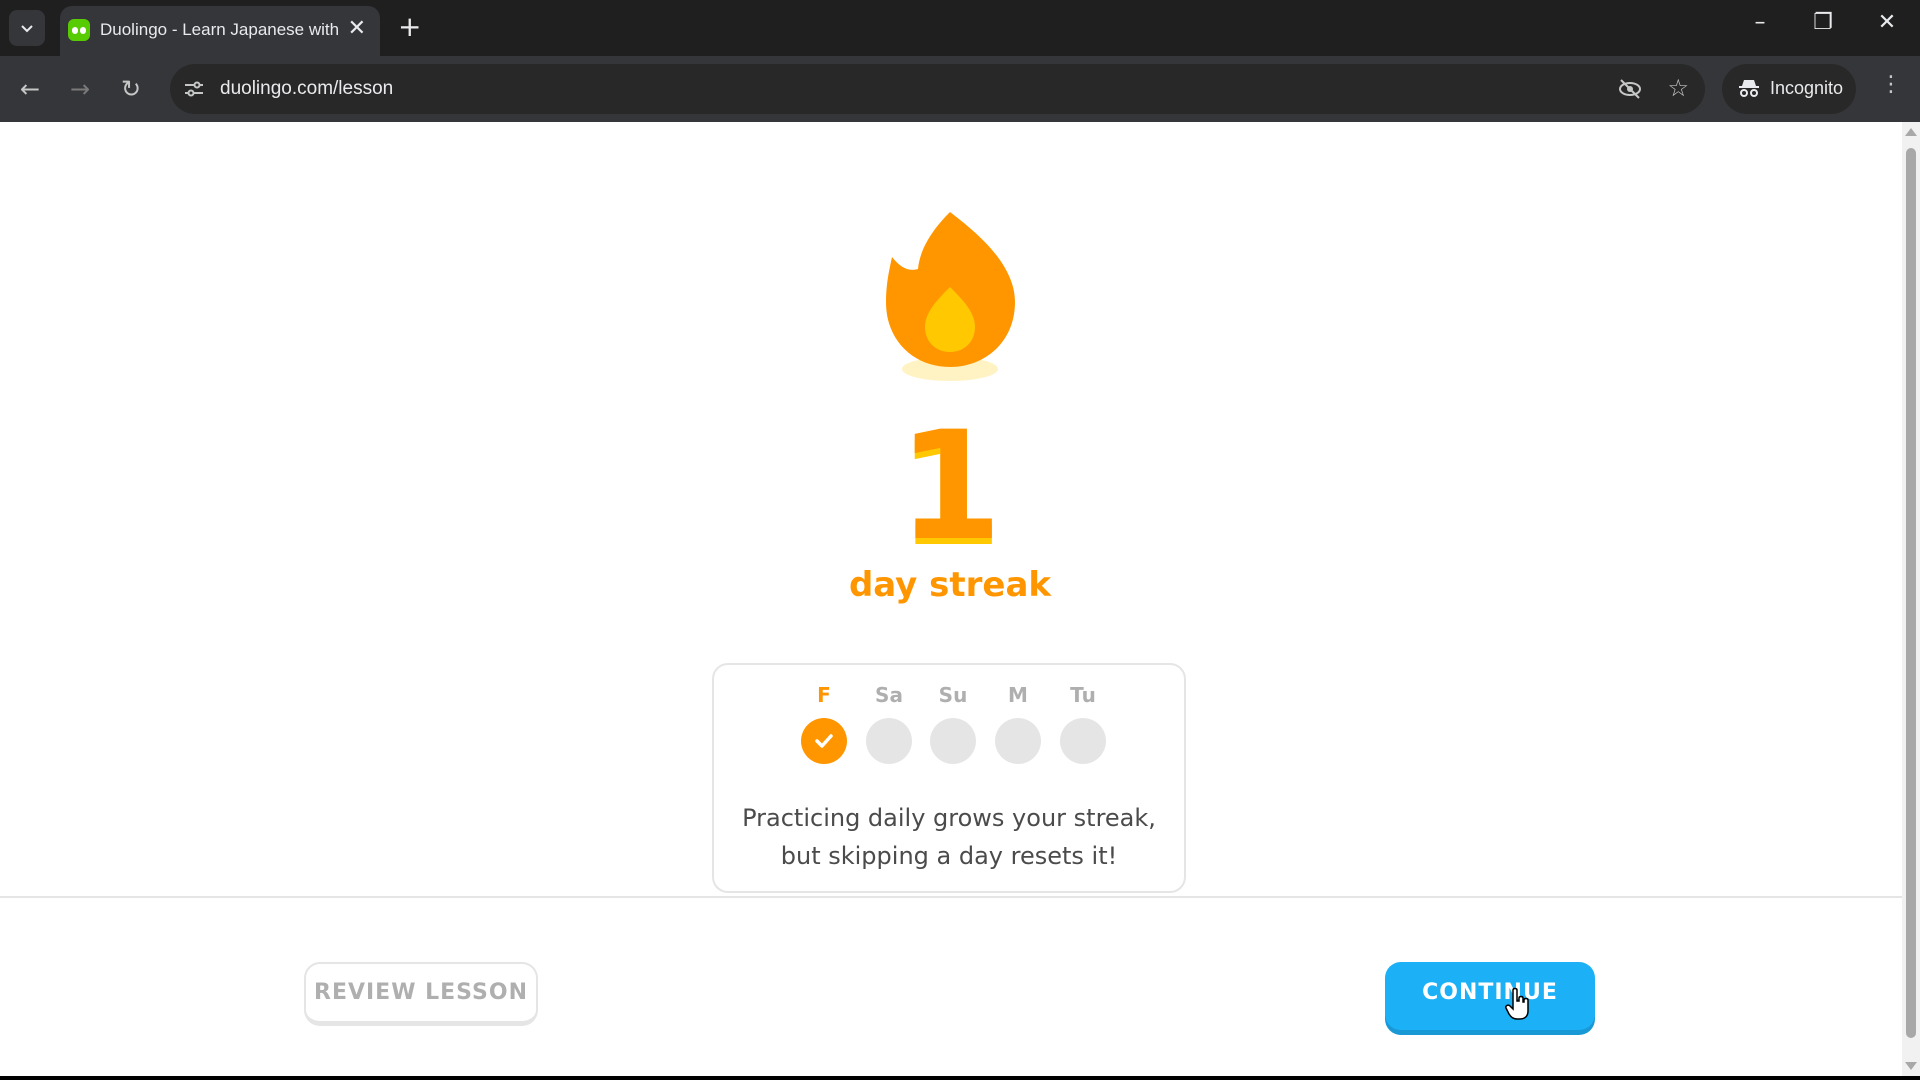 The width and height of the screenshot is (1920, 1080). I want to click on browser-toolbar: ← → ↻ duolingo.com/lesson ☆ Incognito ⋮, so click(960, 89).